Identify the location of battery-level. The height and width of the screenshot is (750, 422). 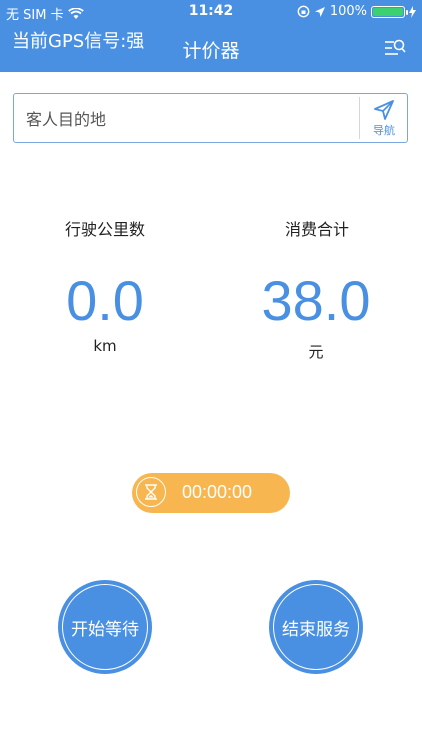
(388, 11).